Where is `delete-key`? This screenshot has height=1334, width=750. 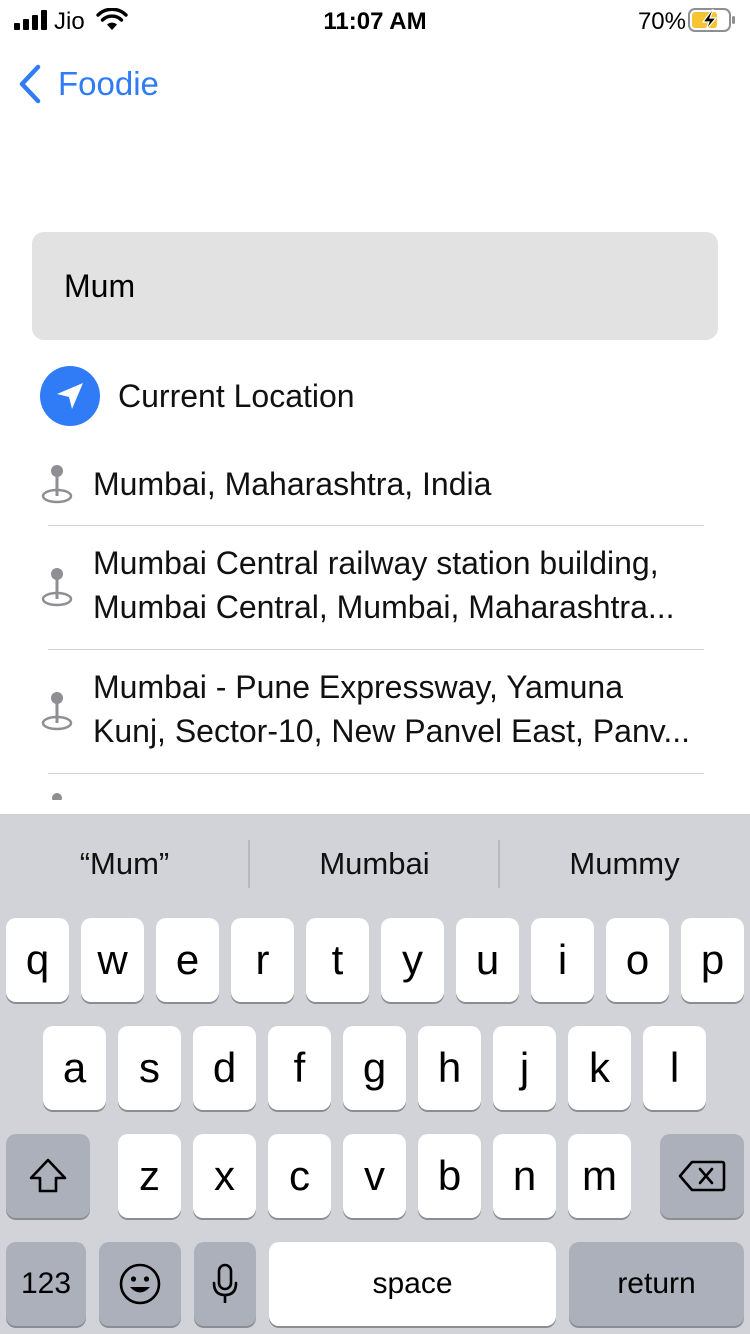
delete-key is located at coordinates (702, 1176).